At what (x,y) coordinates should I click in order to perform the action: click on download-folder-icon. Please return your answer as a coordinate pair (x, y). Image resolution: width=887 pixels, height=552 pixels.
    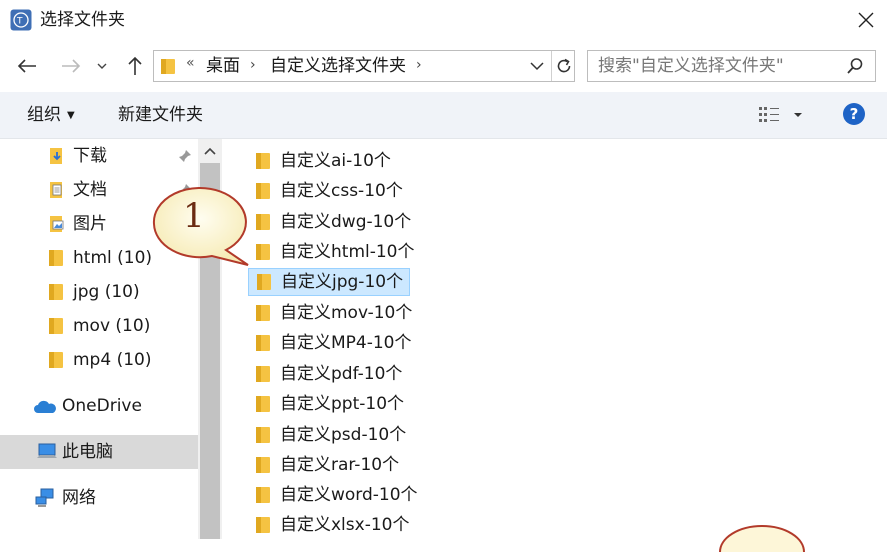
    Looking at the image, I should click on (56, 156).